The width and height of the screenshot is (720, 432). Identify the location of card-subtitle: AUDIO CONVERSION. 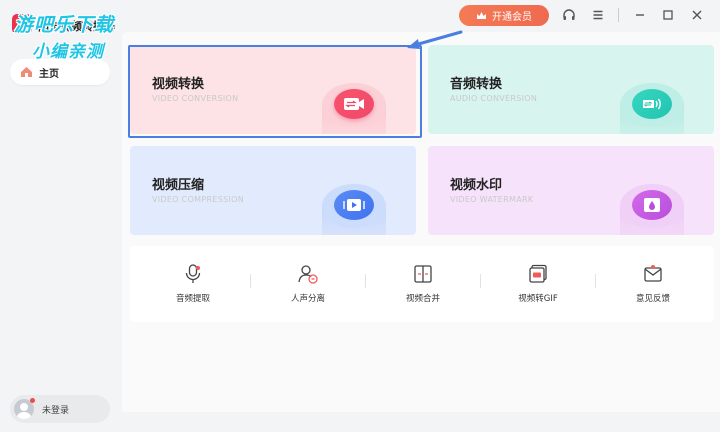
(494, 98).